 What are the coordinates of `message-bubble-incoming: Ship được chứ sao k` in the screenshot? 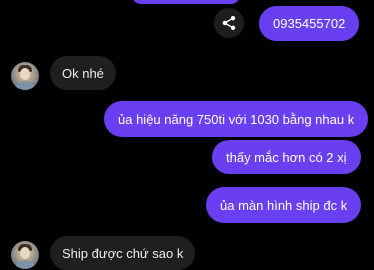 It's located at (123, 253).